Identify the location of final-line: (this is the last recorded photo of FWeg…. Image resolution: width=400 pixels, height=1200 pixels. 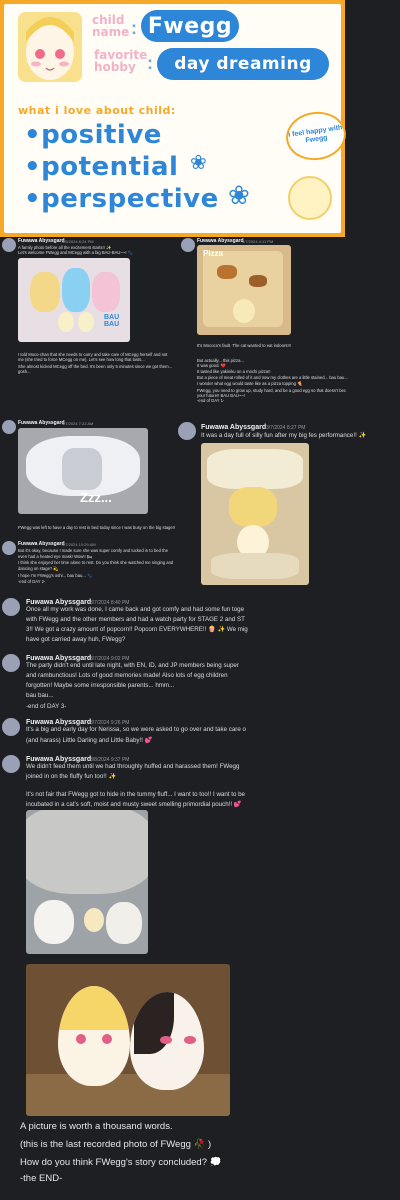
(116, 1144).